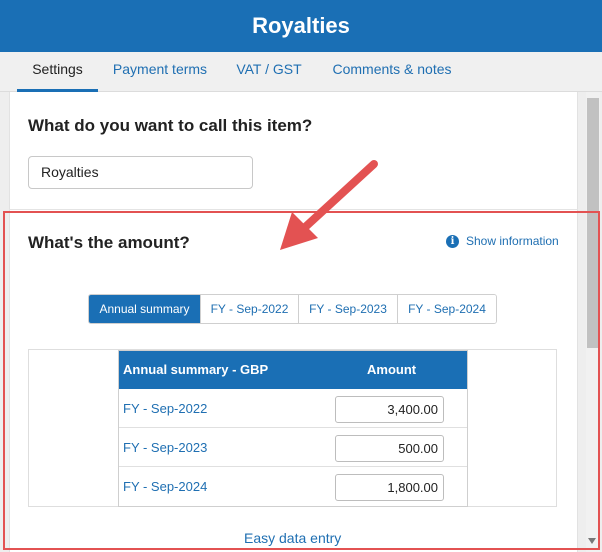 This screenshot has height=552, width=602. I want to click on app-title: Royalties, so click(301, 25).